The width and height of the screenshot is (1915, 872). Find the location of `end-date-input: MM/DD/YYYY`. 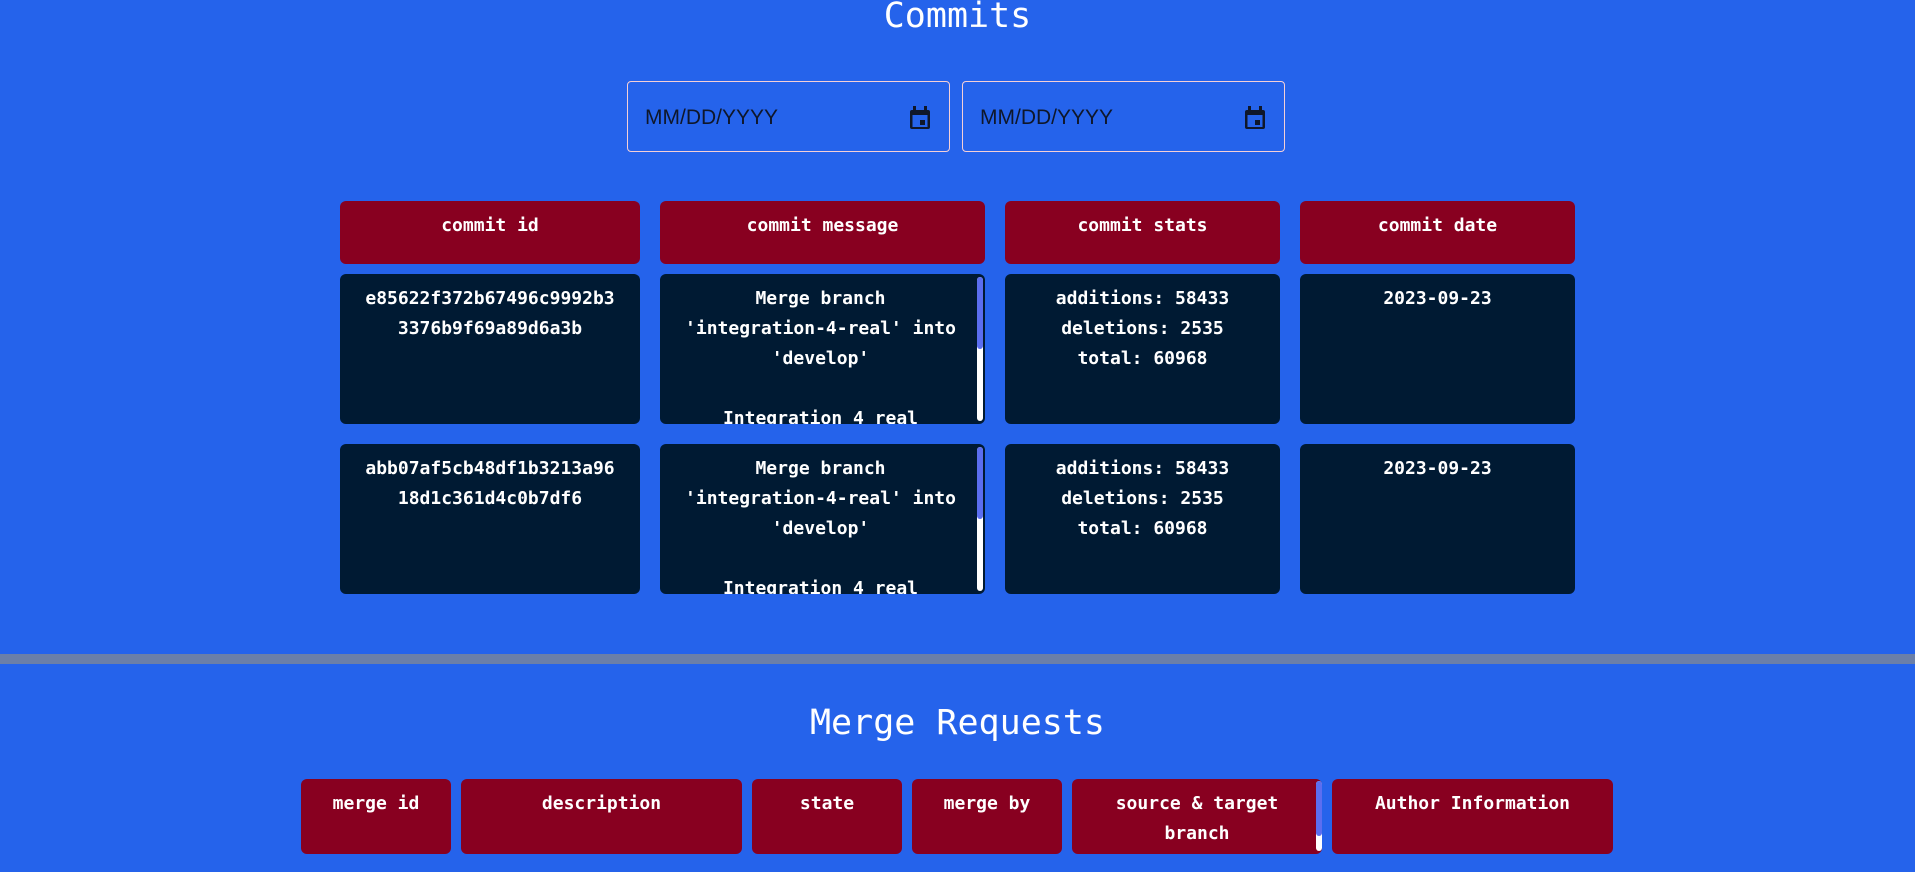

end-date-input: MM/DD/YYYY is located at coordinates (1123, 116).